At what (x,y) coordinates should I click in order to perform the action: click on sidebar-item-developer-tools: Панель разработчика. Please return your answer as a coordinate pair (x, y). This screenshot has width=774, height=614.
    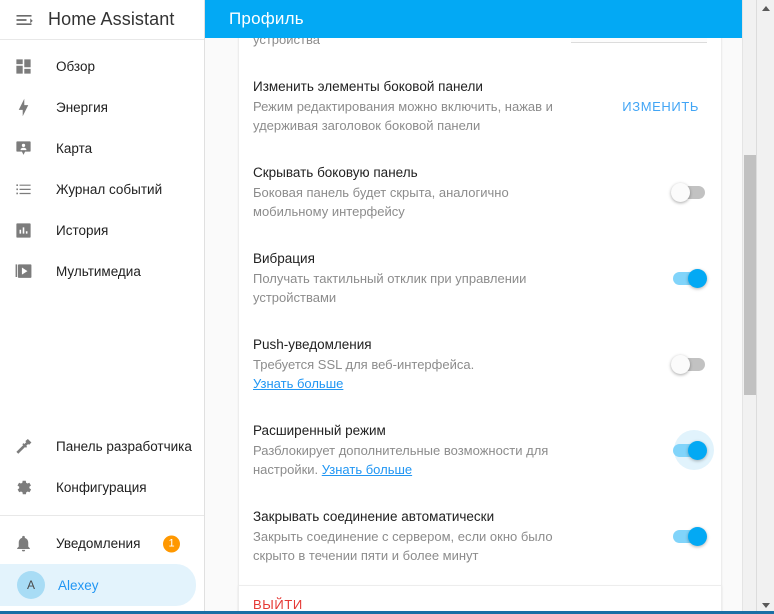
    Looking at the image, I should click on (98, 446).